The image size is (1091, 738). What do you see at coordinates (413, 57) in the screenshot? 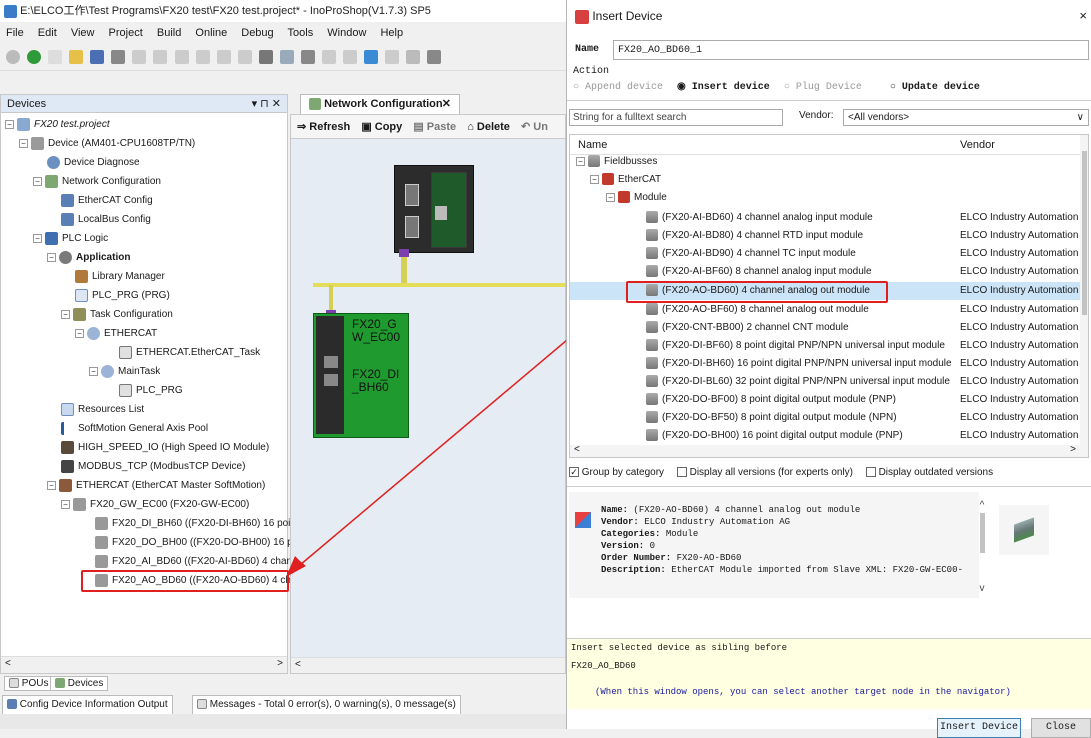
I see `run-icon` at bounding box center [413, 57].